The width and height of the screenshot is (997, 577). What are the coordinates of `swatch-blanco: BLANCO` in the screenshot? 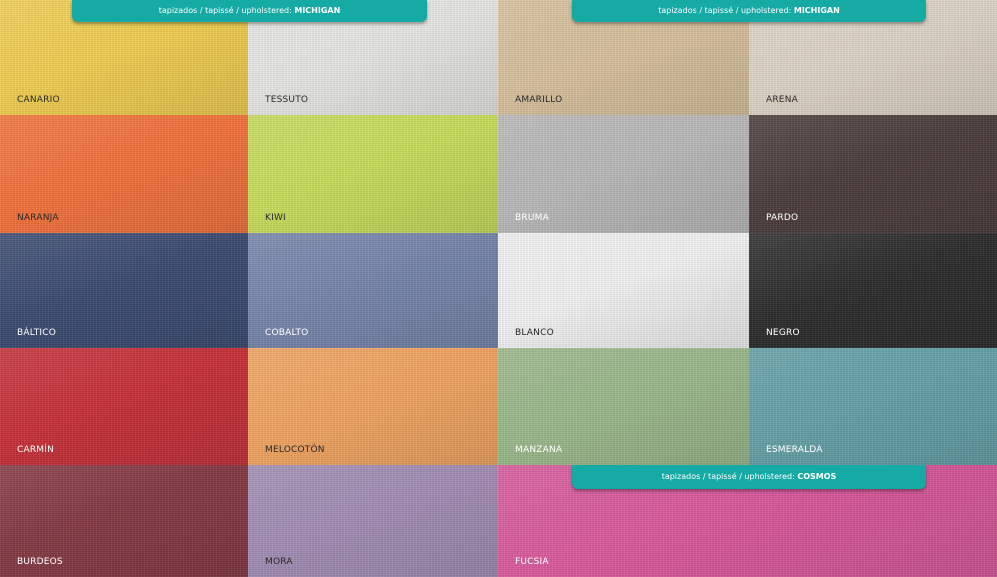 It's located at (623, 290).